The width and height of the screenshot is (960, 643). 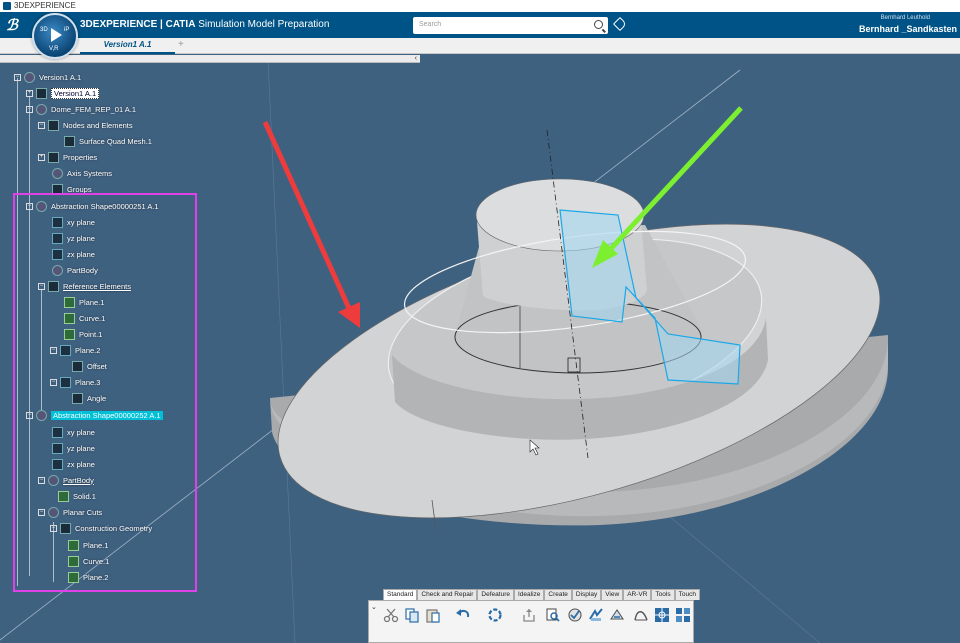 I want to click on tree-node: + Properties, so click(x=67, y=157).